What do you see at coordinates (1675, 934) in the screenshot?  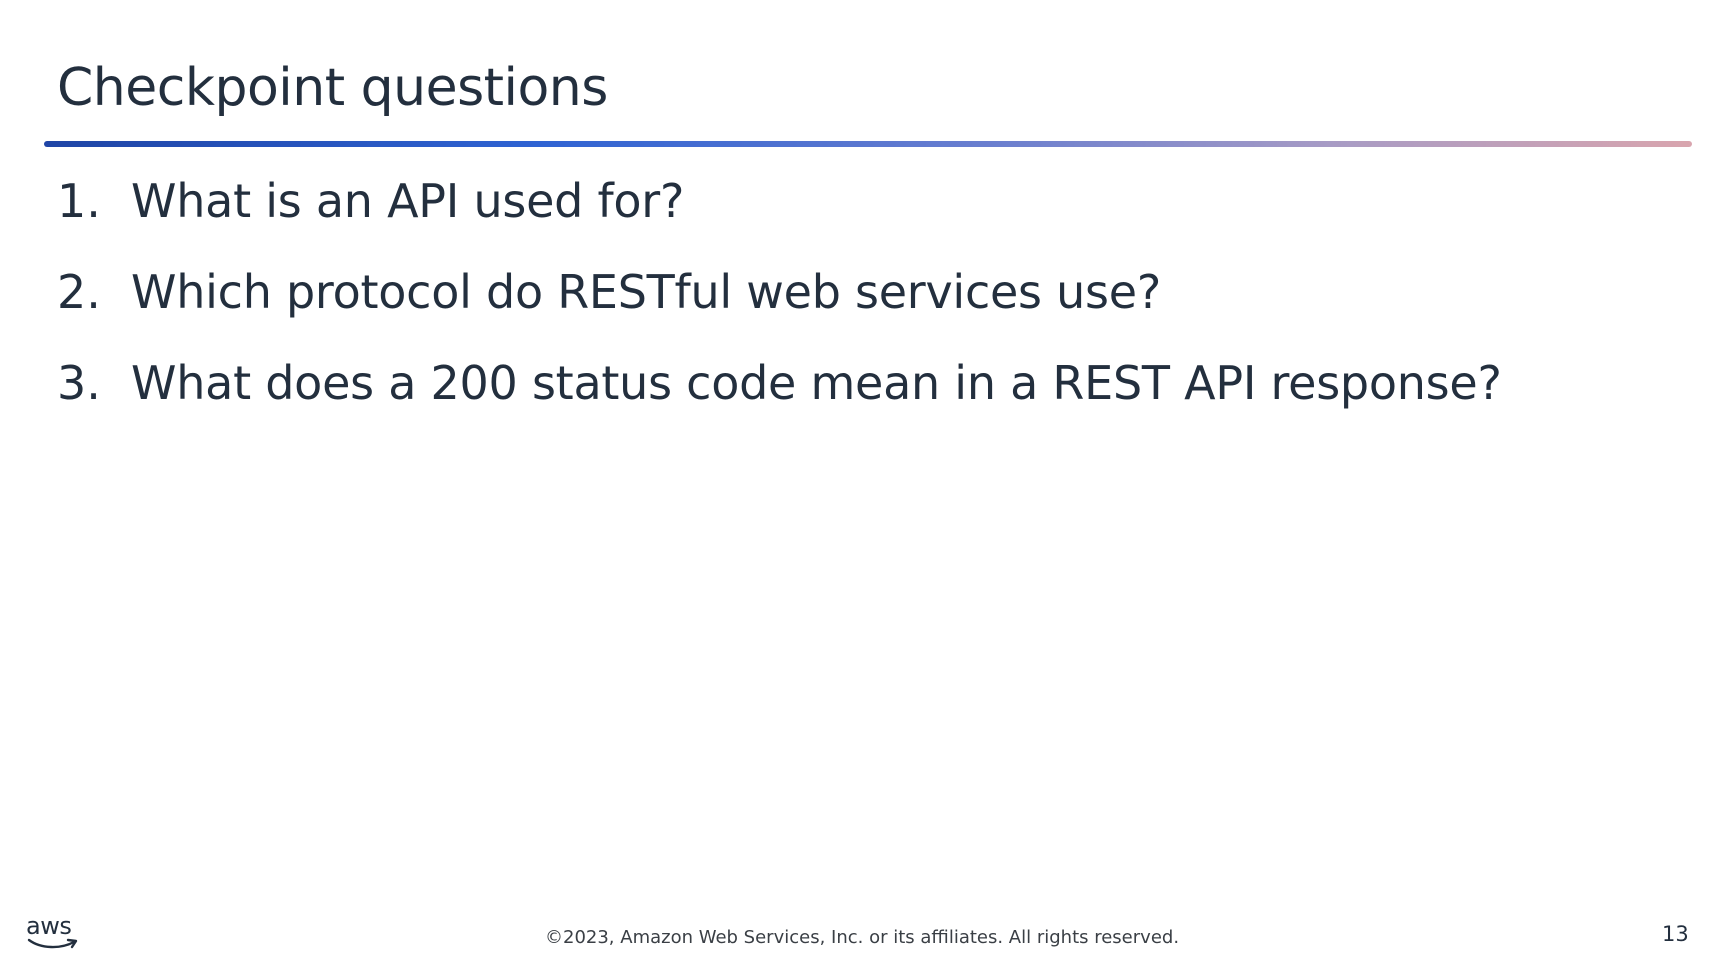 I see `page-number: 13` at bounding box center [1675, 934].